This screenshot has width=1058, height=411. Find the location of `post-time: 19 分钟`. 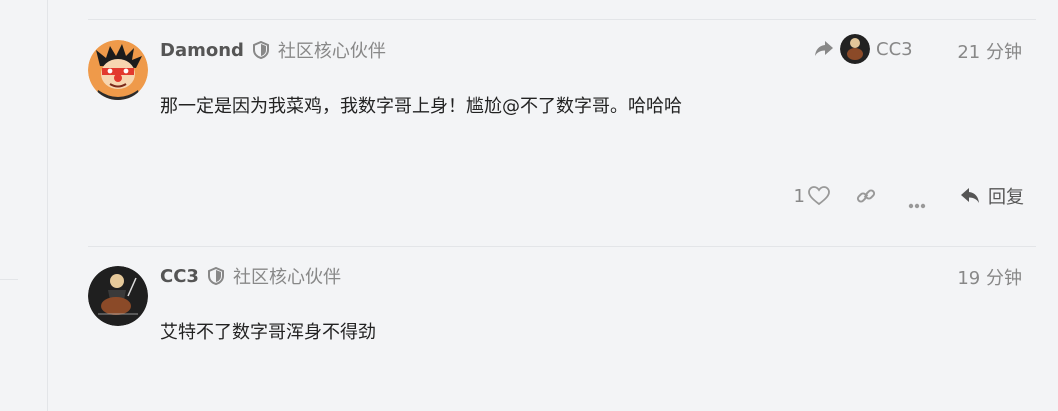

post-time: 19 分钟 is located at coordinates (989, 277).